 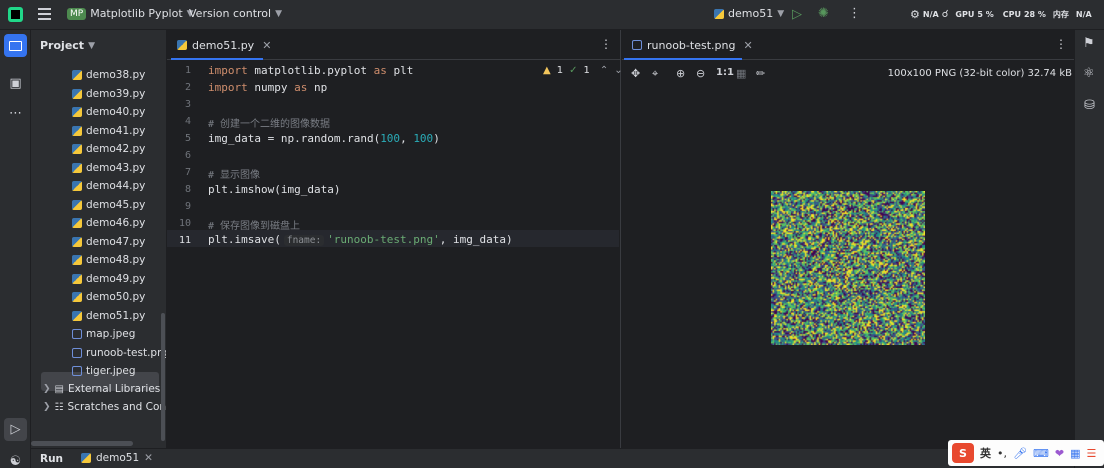 I want to click on app-logo-icon, so click(x=15, y=14).